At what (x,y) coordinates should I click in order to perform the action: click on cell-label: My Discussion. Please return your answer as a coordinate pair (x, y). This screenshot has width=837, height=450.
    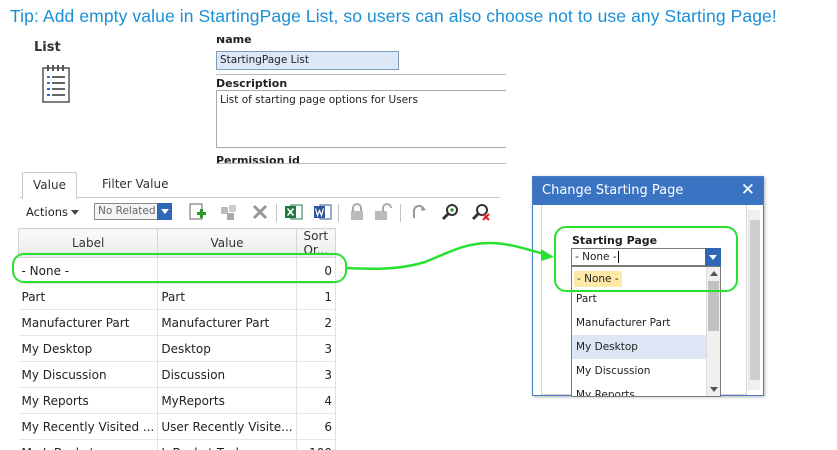
    Looking at the image, I should click on (88, 374).